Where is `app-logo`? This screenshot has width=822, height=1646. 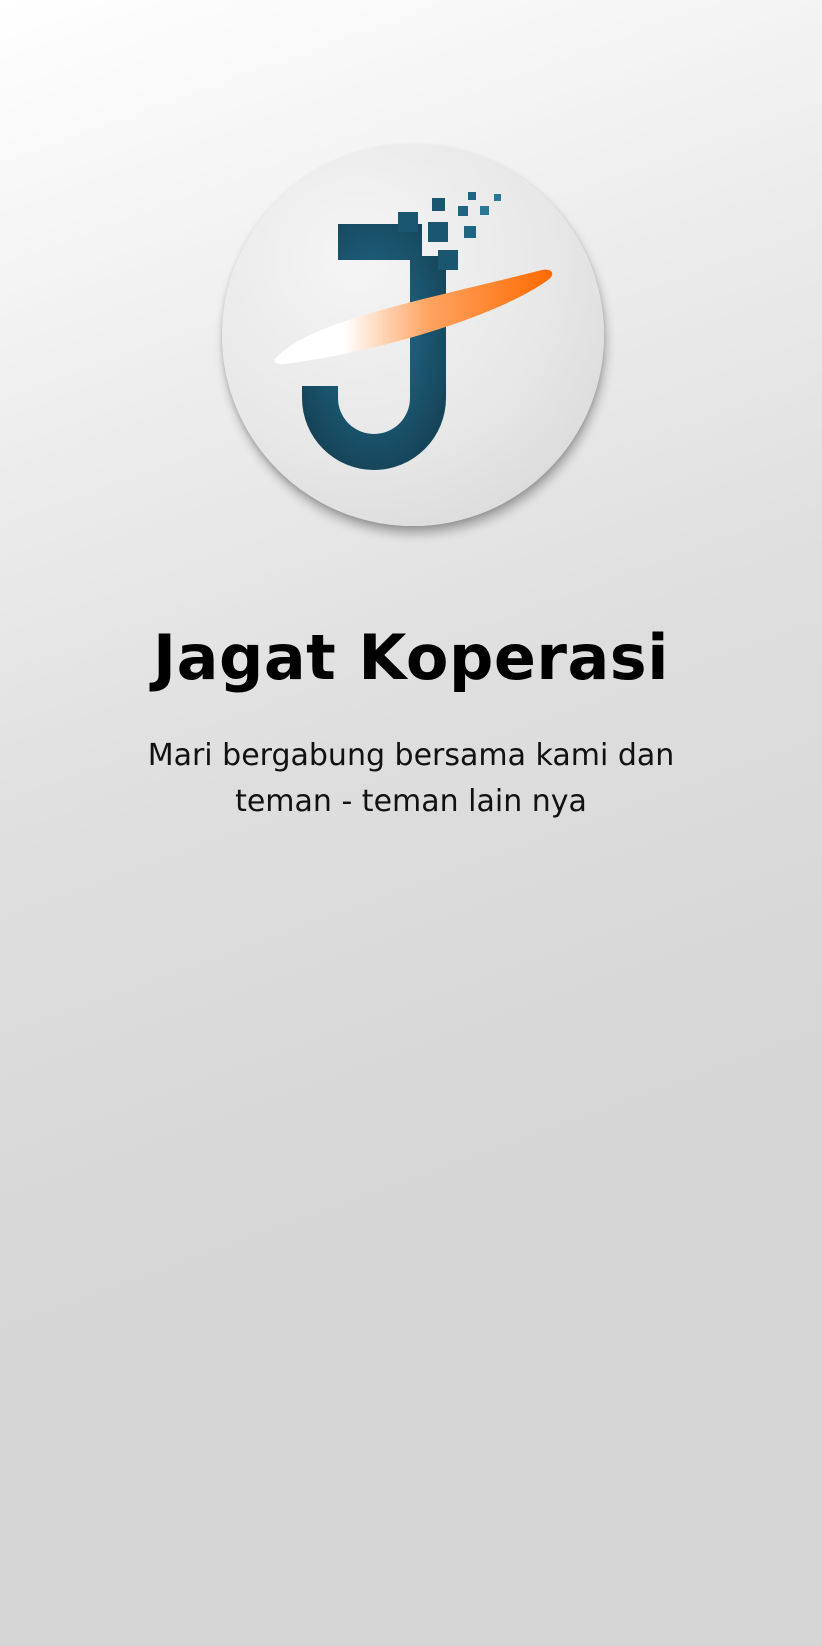
app-logo is located at coordinates (413, 335).